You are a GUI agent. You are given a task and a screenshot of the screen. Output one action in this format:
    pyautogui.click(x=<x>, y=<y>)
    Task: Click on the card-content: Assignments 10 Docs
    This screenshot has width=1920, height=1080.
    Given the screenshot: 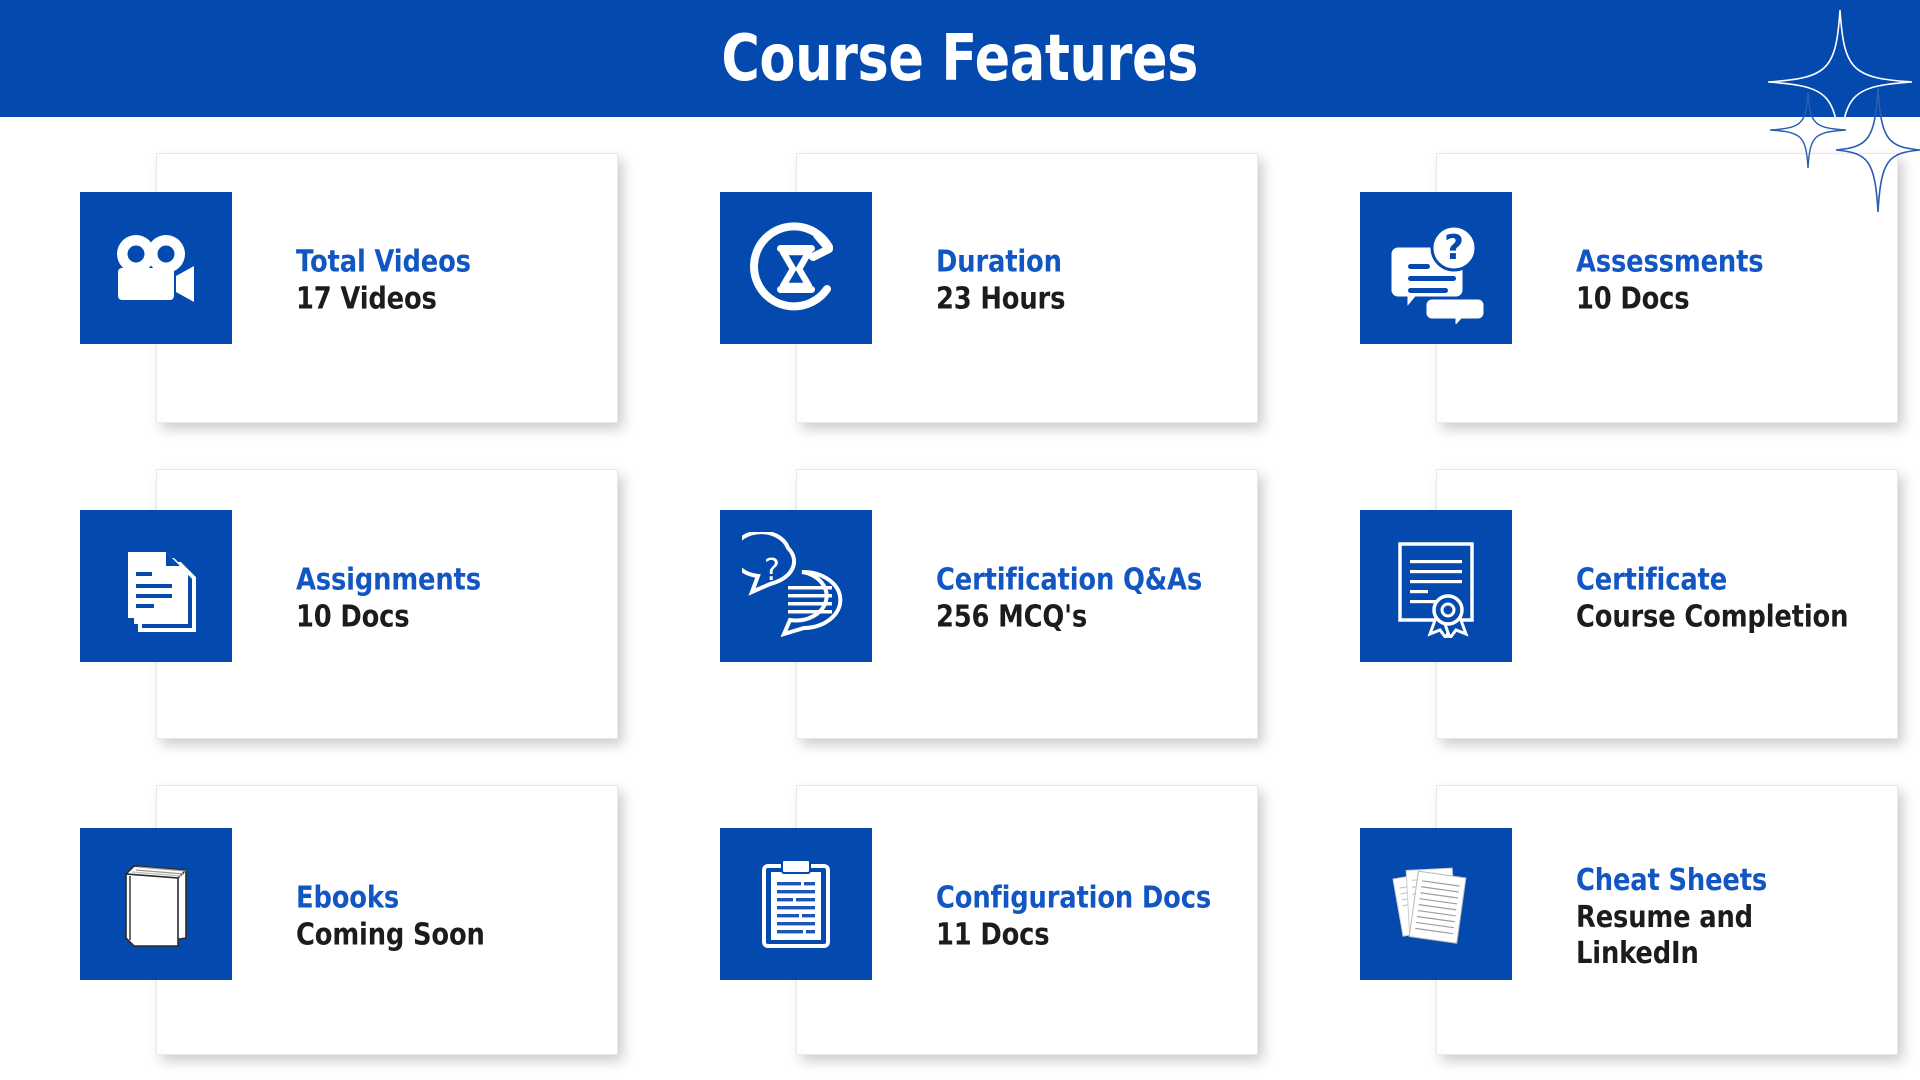 What is the action you would take?
    pyautogui.click(x=320, y=599)
    